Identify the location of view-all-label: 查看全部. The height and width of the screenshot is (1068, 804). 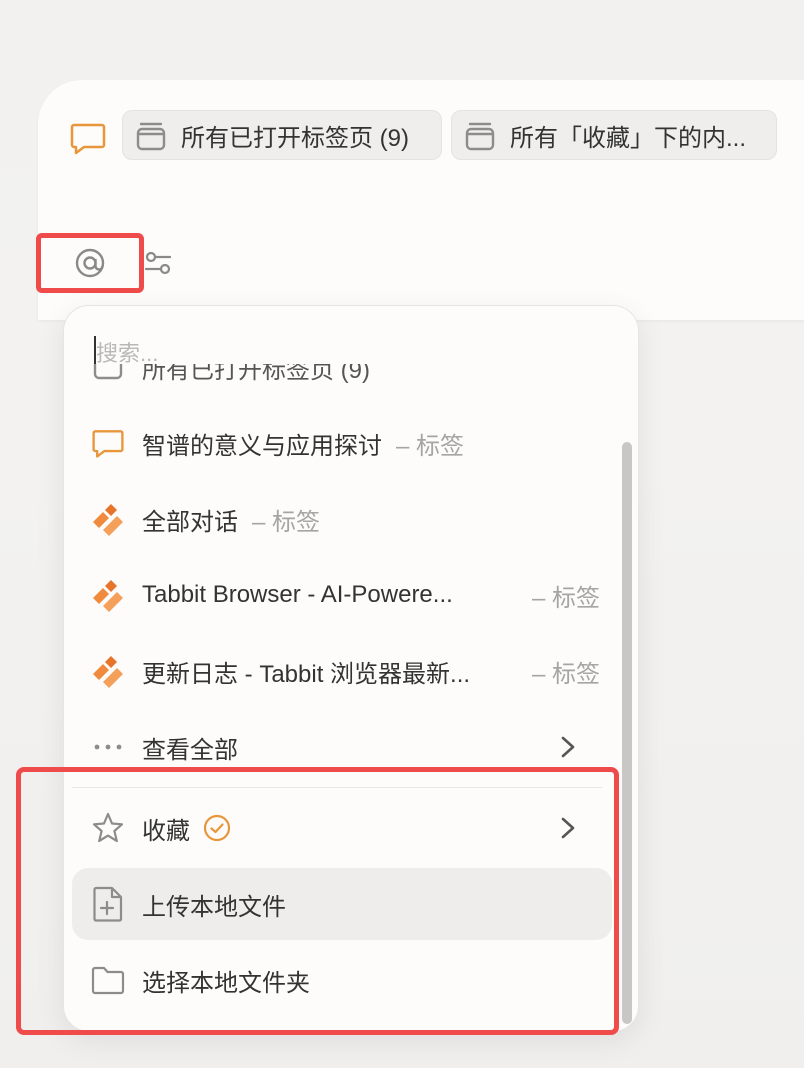
(190, 750).